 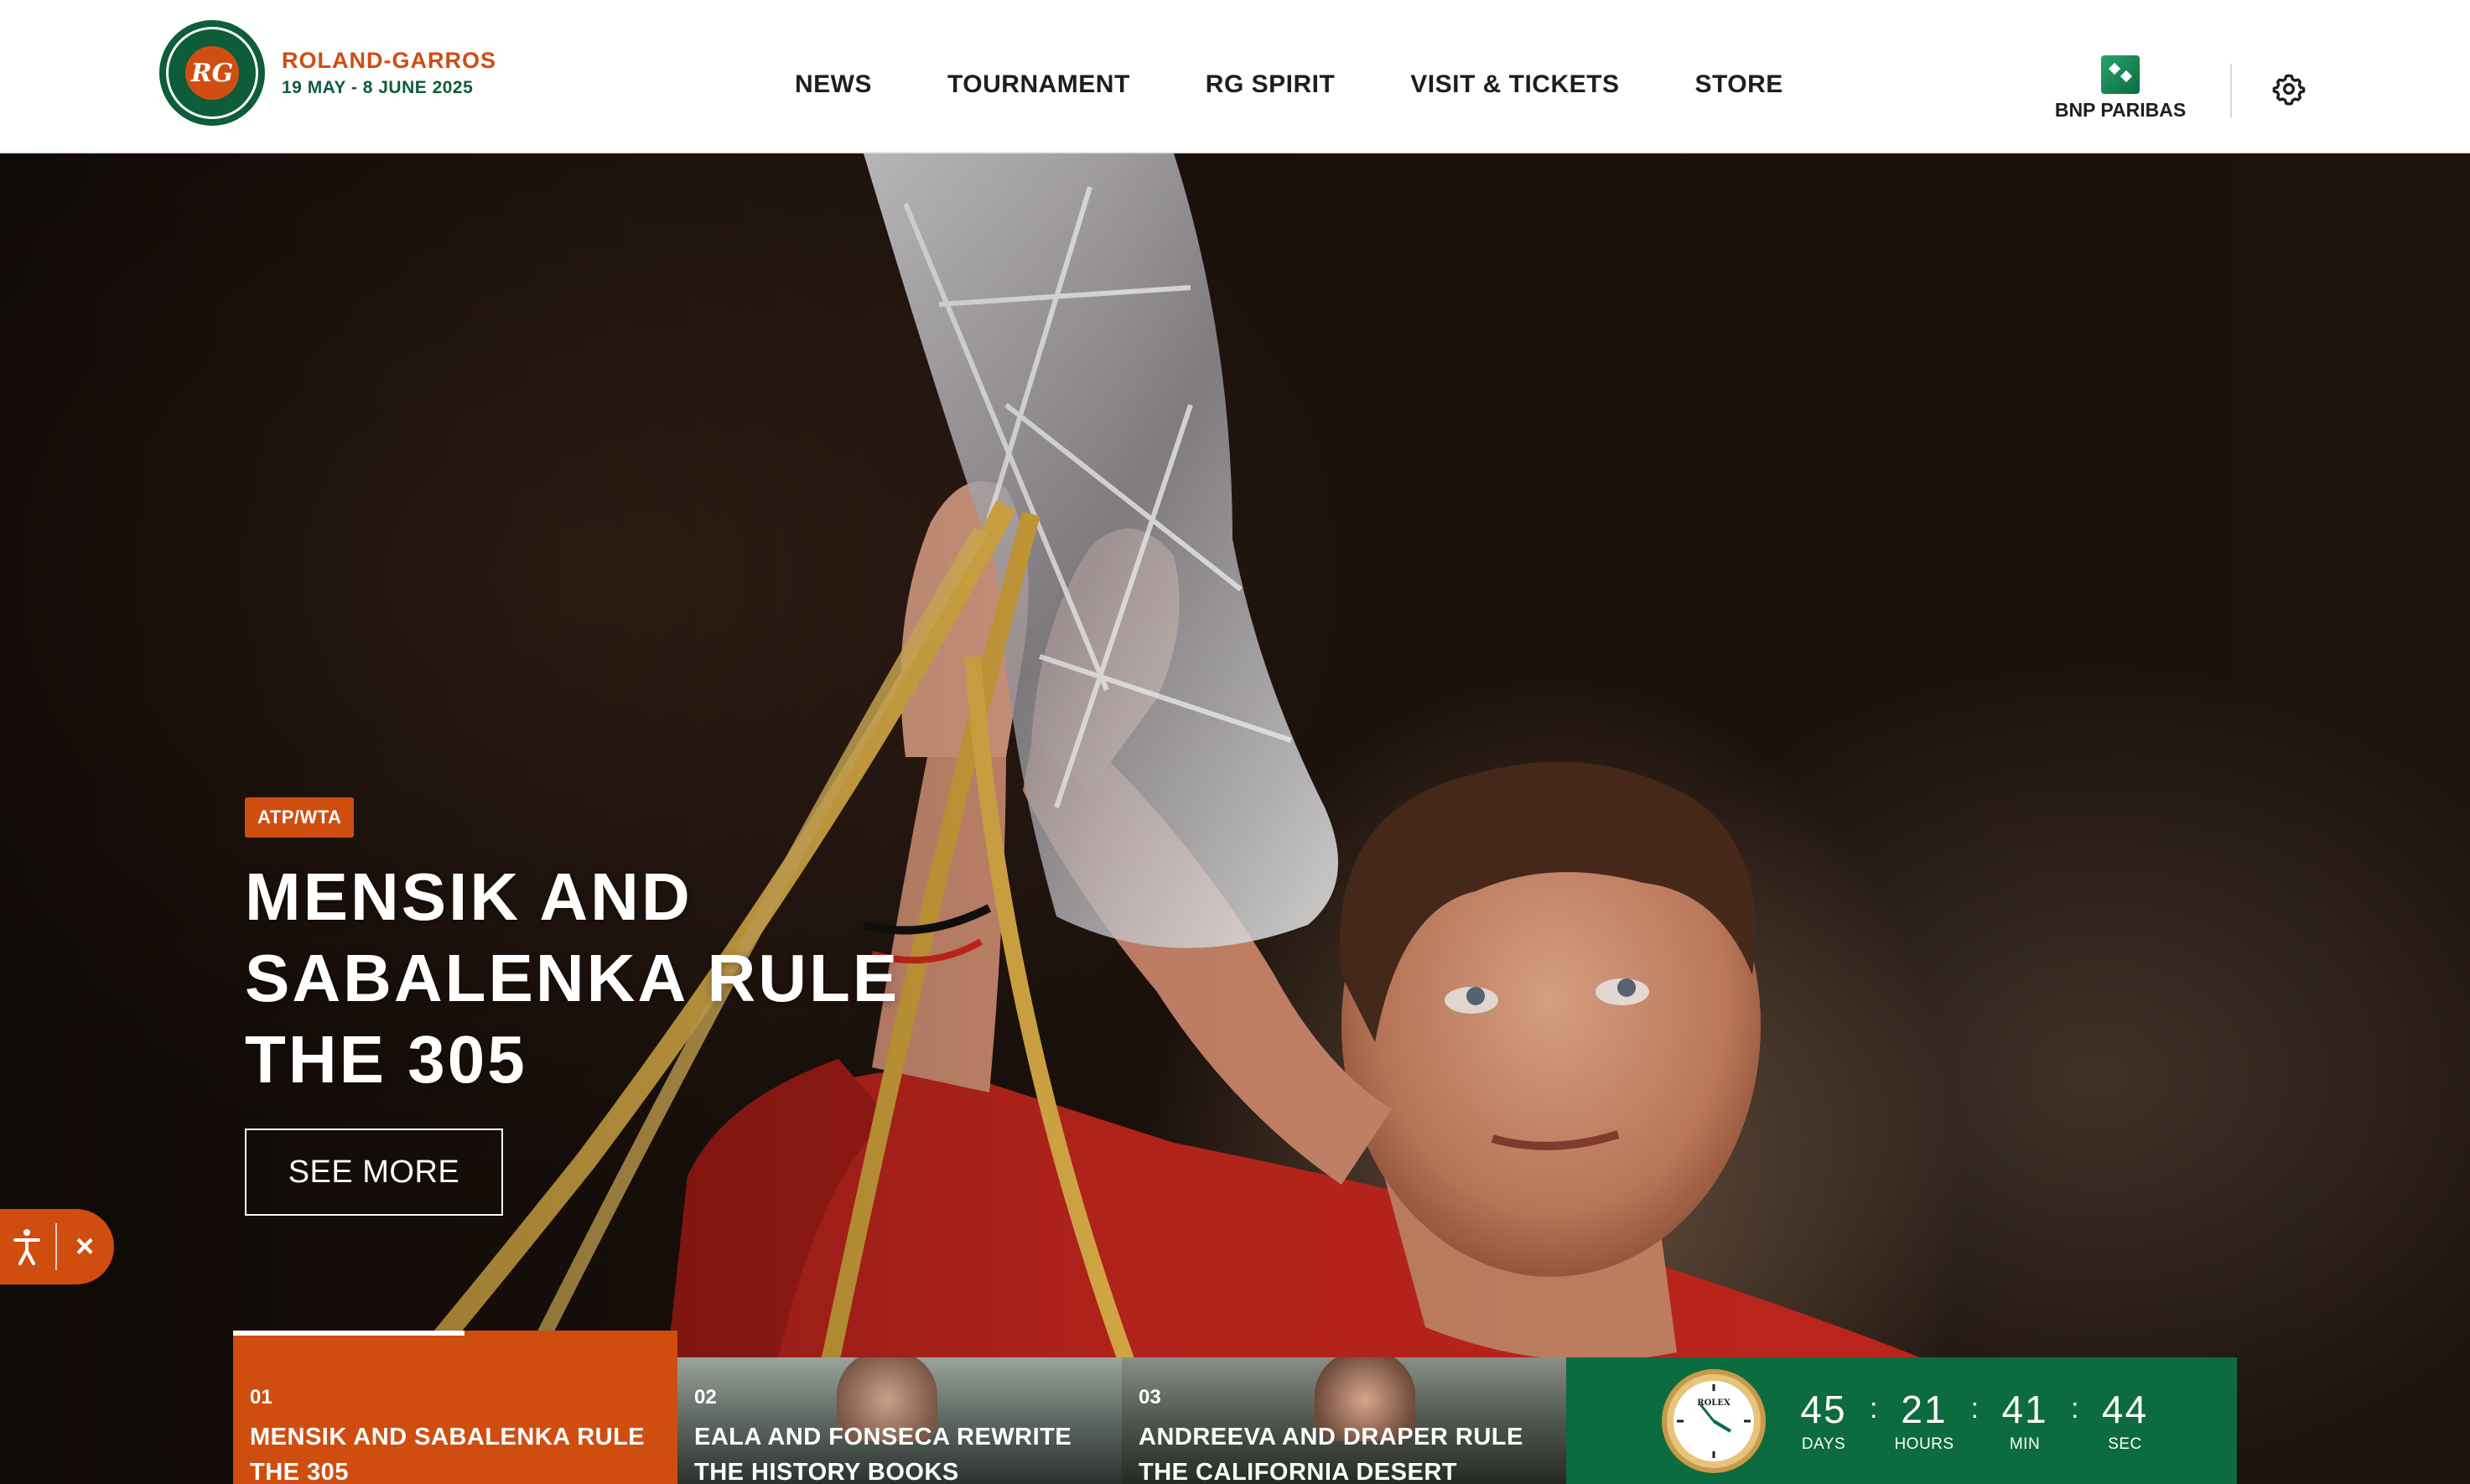 What do you see at coordinates (1924, 1444) in the screenshot?
I see `hours-label: HOURS` at bounding box center [1924, 1444].